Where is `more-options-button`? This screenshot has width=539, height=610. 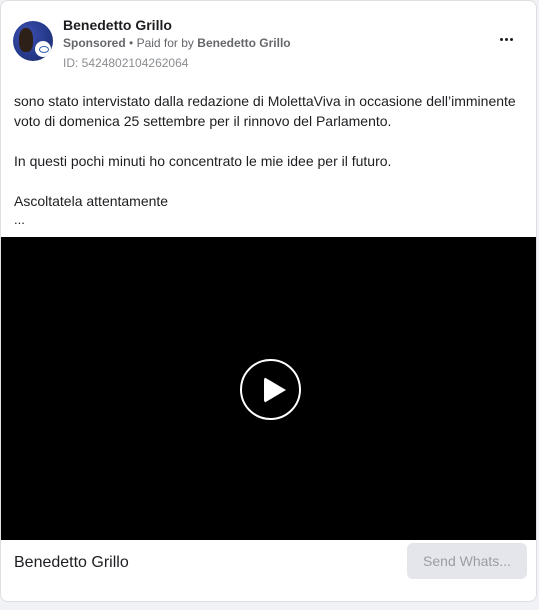
more-options-button is located at coordinates (506, 39).